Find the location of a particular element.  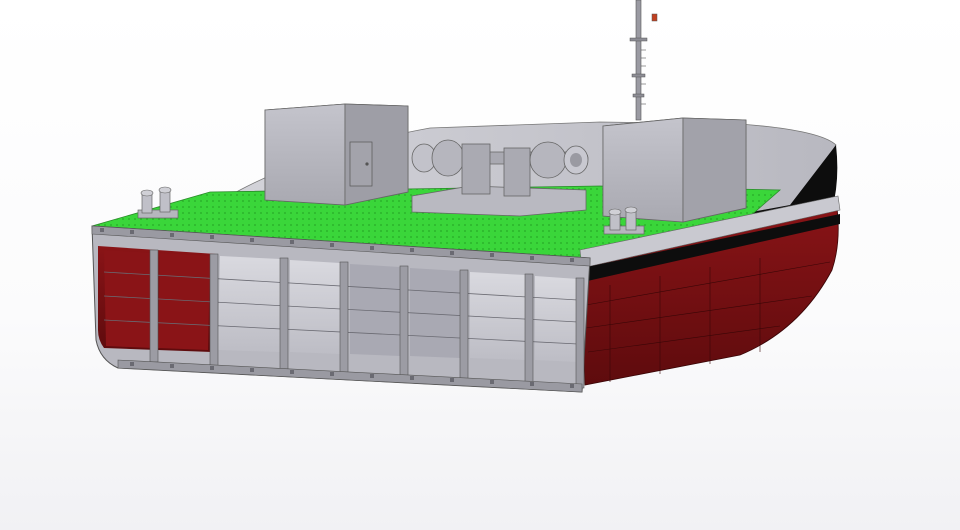

mast-icon is located at coordinates (643, 60).